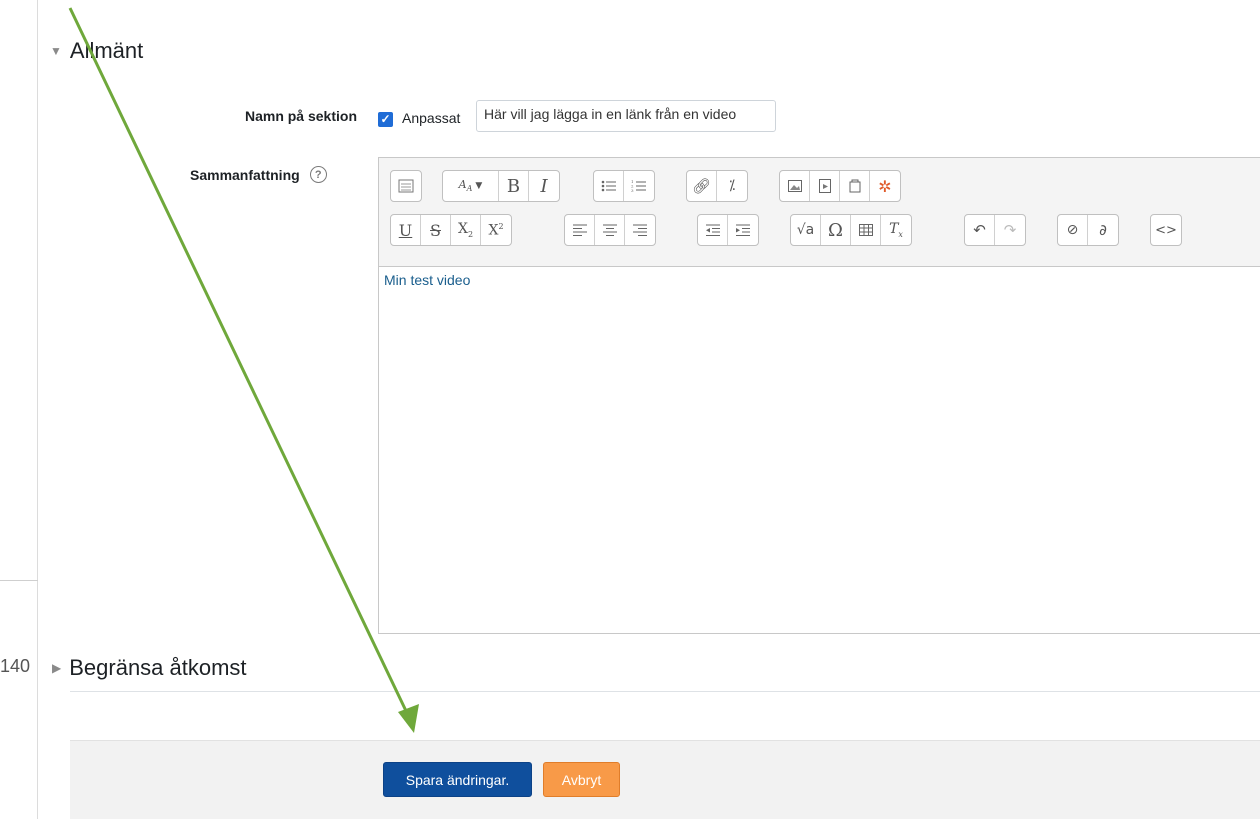 The width and height of the screenshot is (1260, 819). What do you see at coordinates (37, 409) in the screenshot?
I see `left-panel-border` at bounding box center [37, 409].